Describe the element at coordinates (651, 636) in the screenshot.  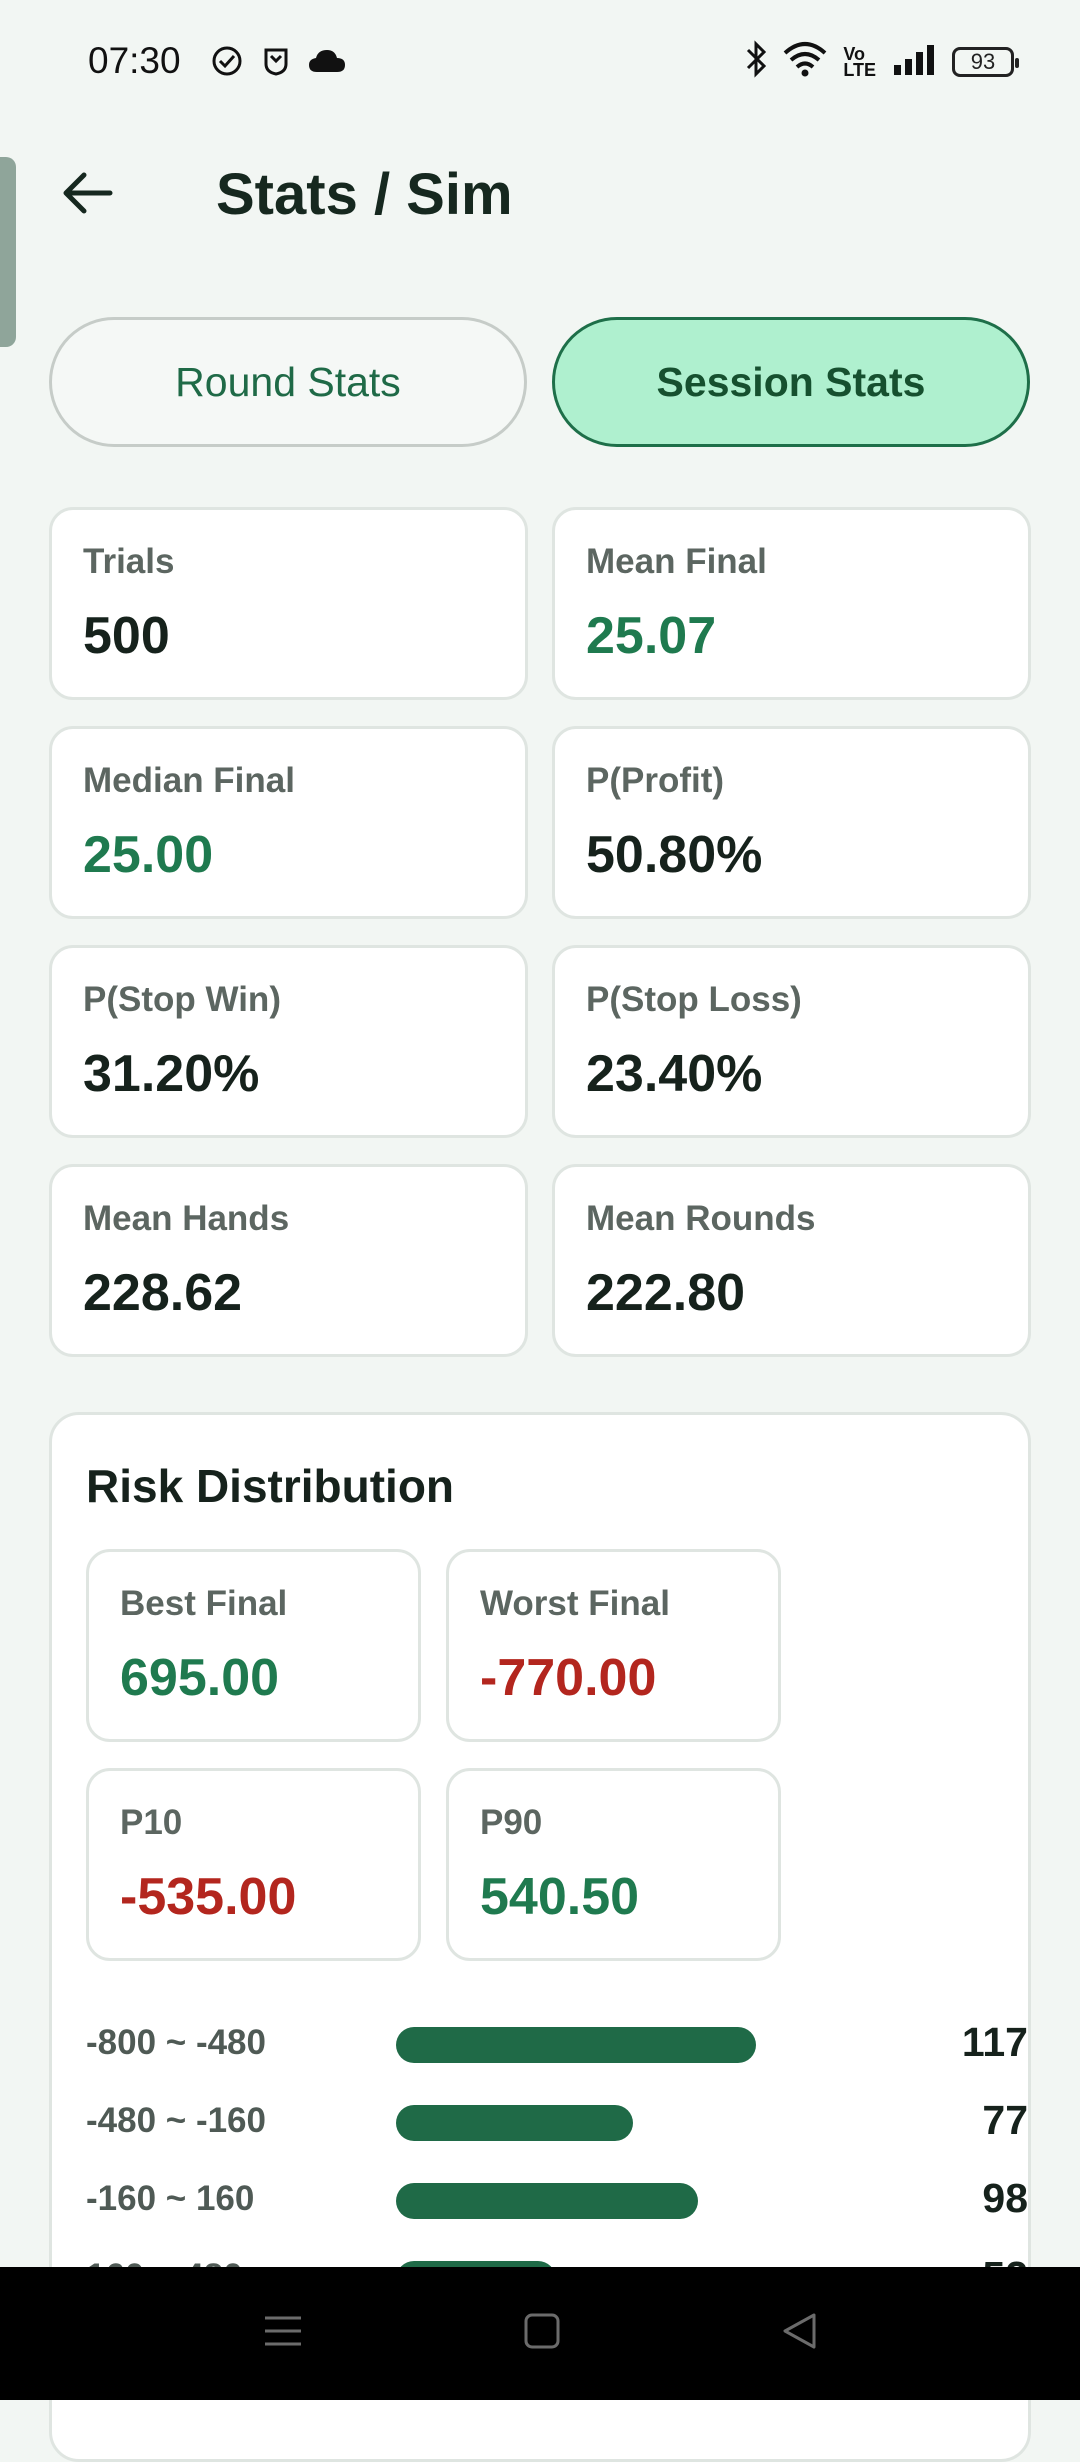
I see `stat-value: 25.07` at that location.